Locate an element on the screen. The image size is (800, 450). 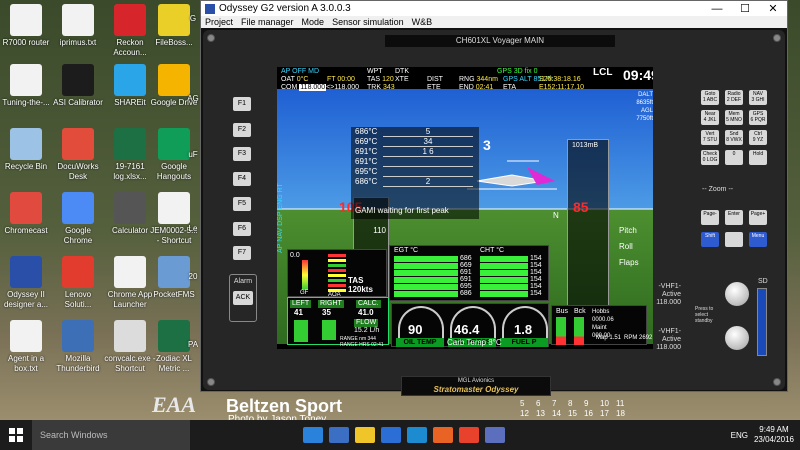
gami-row: 686°C 5 is located at coordinates (415, 132).